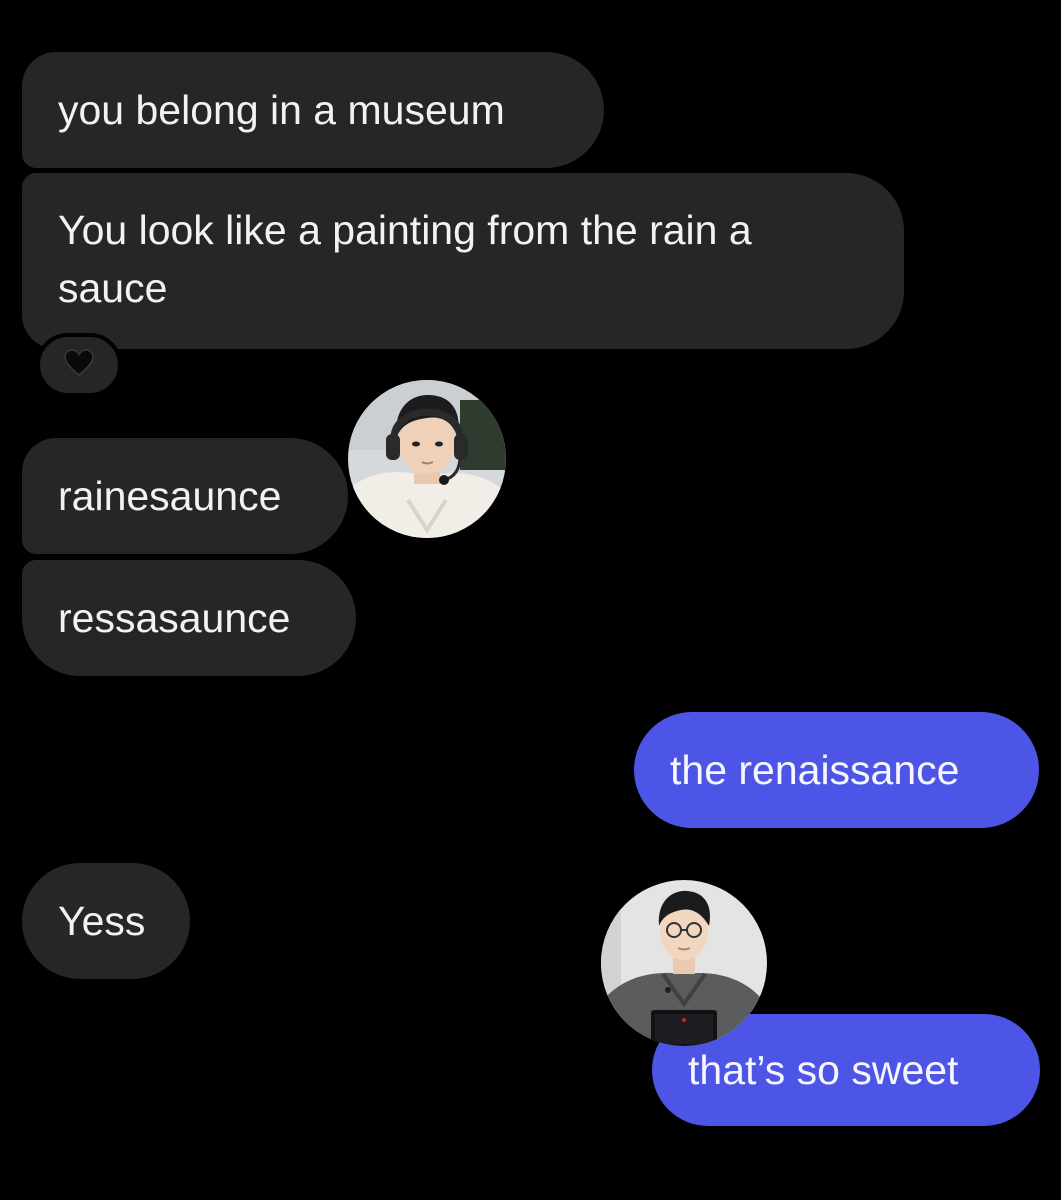 The height and width of the screenshot is (1200, 1061). I want to click on user-avatar-headset, so click(427, 459).